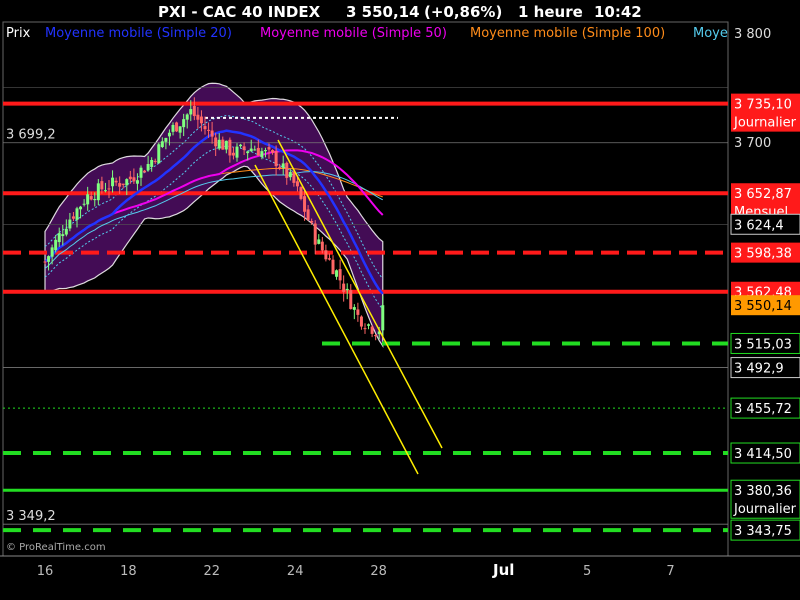  What do you see at coordinates (45, 571) in the screenshot?
I see `x-tick-label: 16` at bounding box center [45, 571].